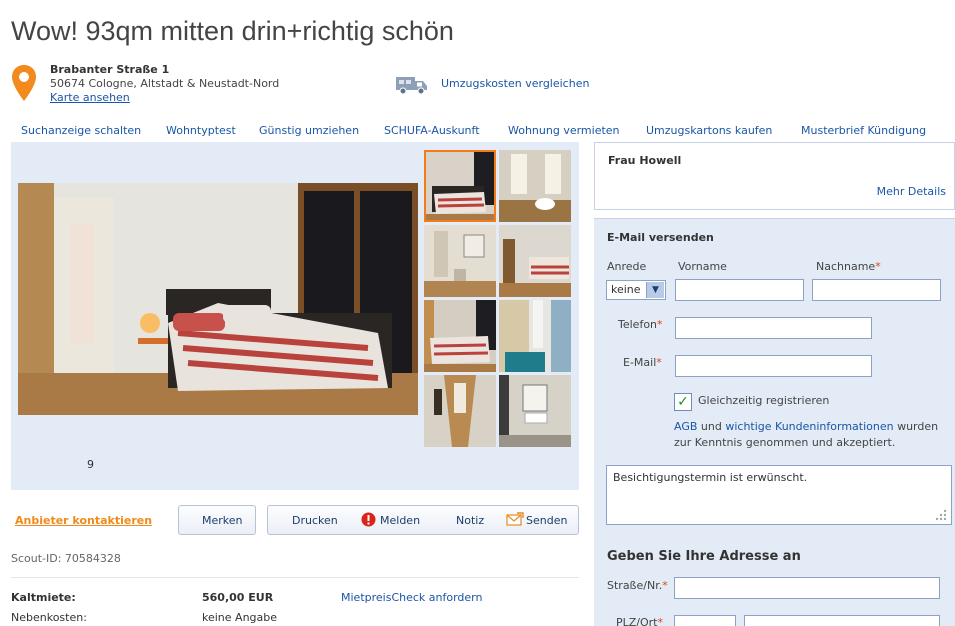 This screenshot has width=955, height=626. I want to click on scout-id: Scout-ID: 70584328, so click(66, 558).